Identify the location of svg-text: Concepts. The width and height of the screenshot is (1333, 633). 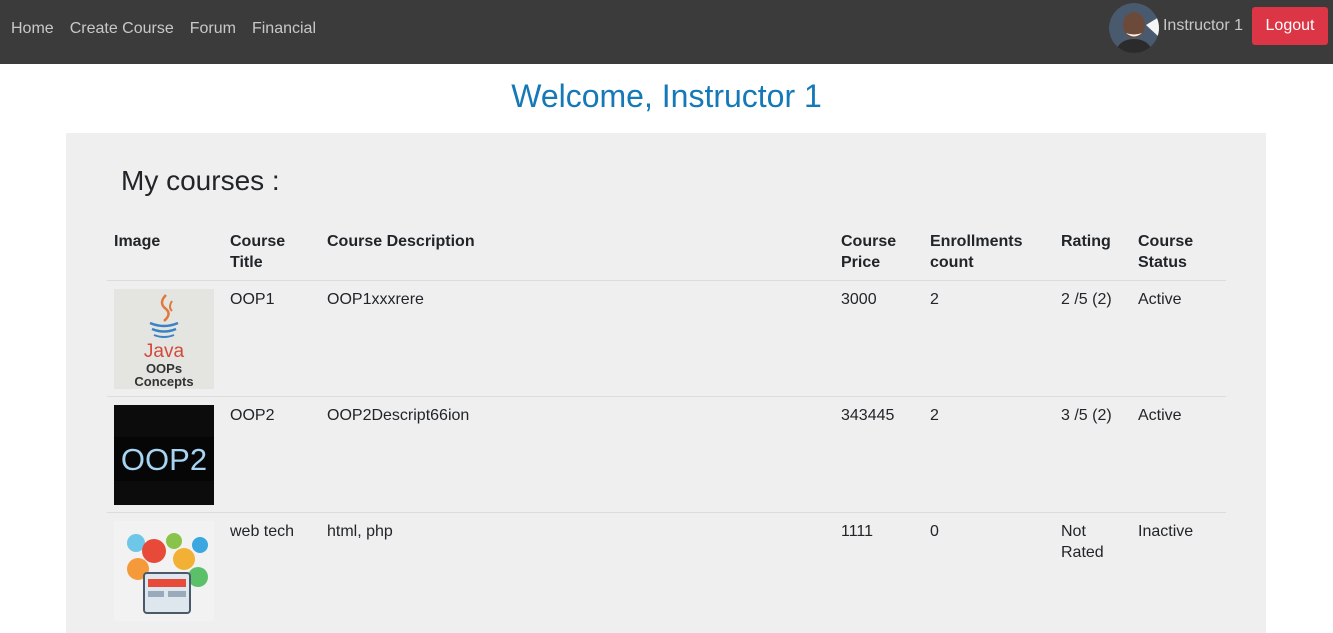
(163, 381).